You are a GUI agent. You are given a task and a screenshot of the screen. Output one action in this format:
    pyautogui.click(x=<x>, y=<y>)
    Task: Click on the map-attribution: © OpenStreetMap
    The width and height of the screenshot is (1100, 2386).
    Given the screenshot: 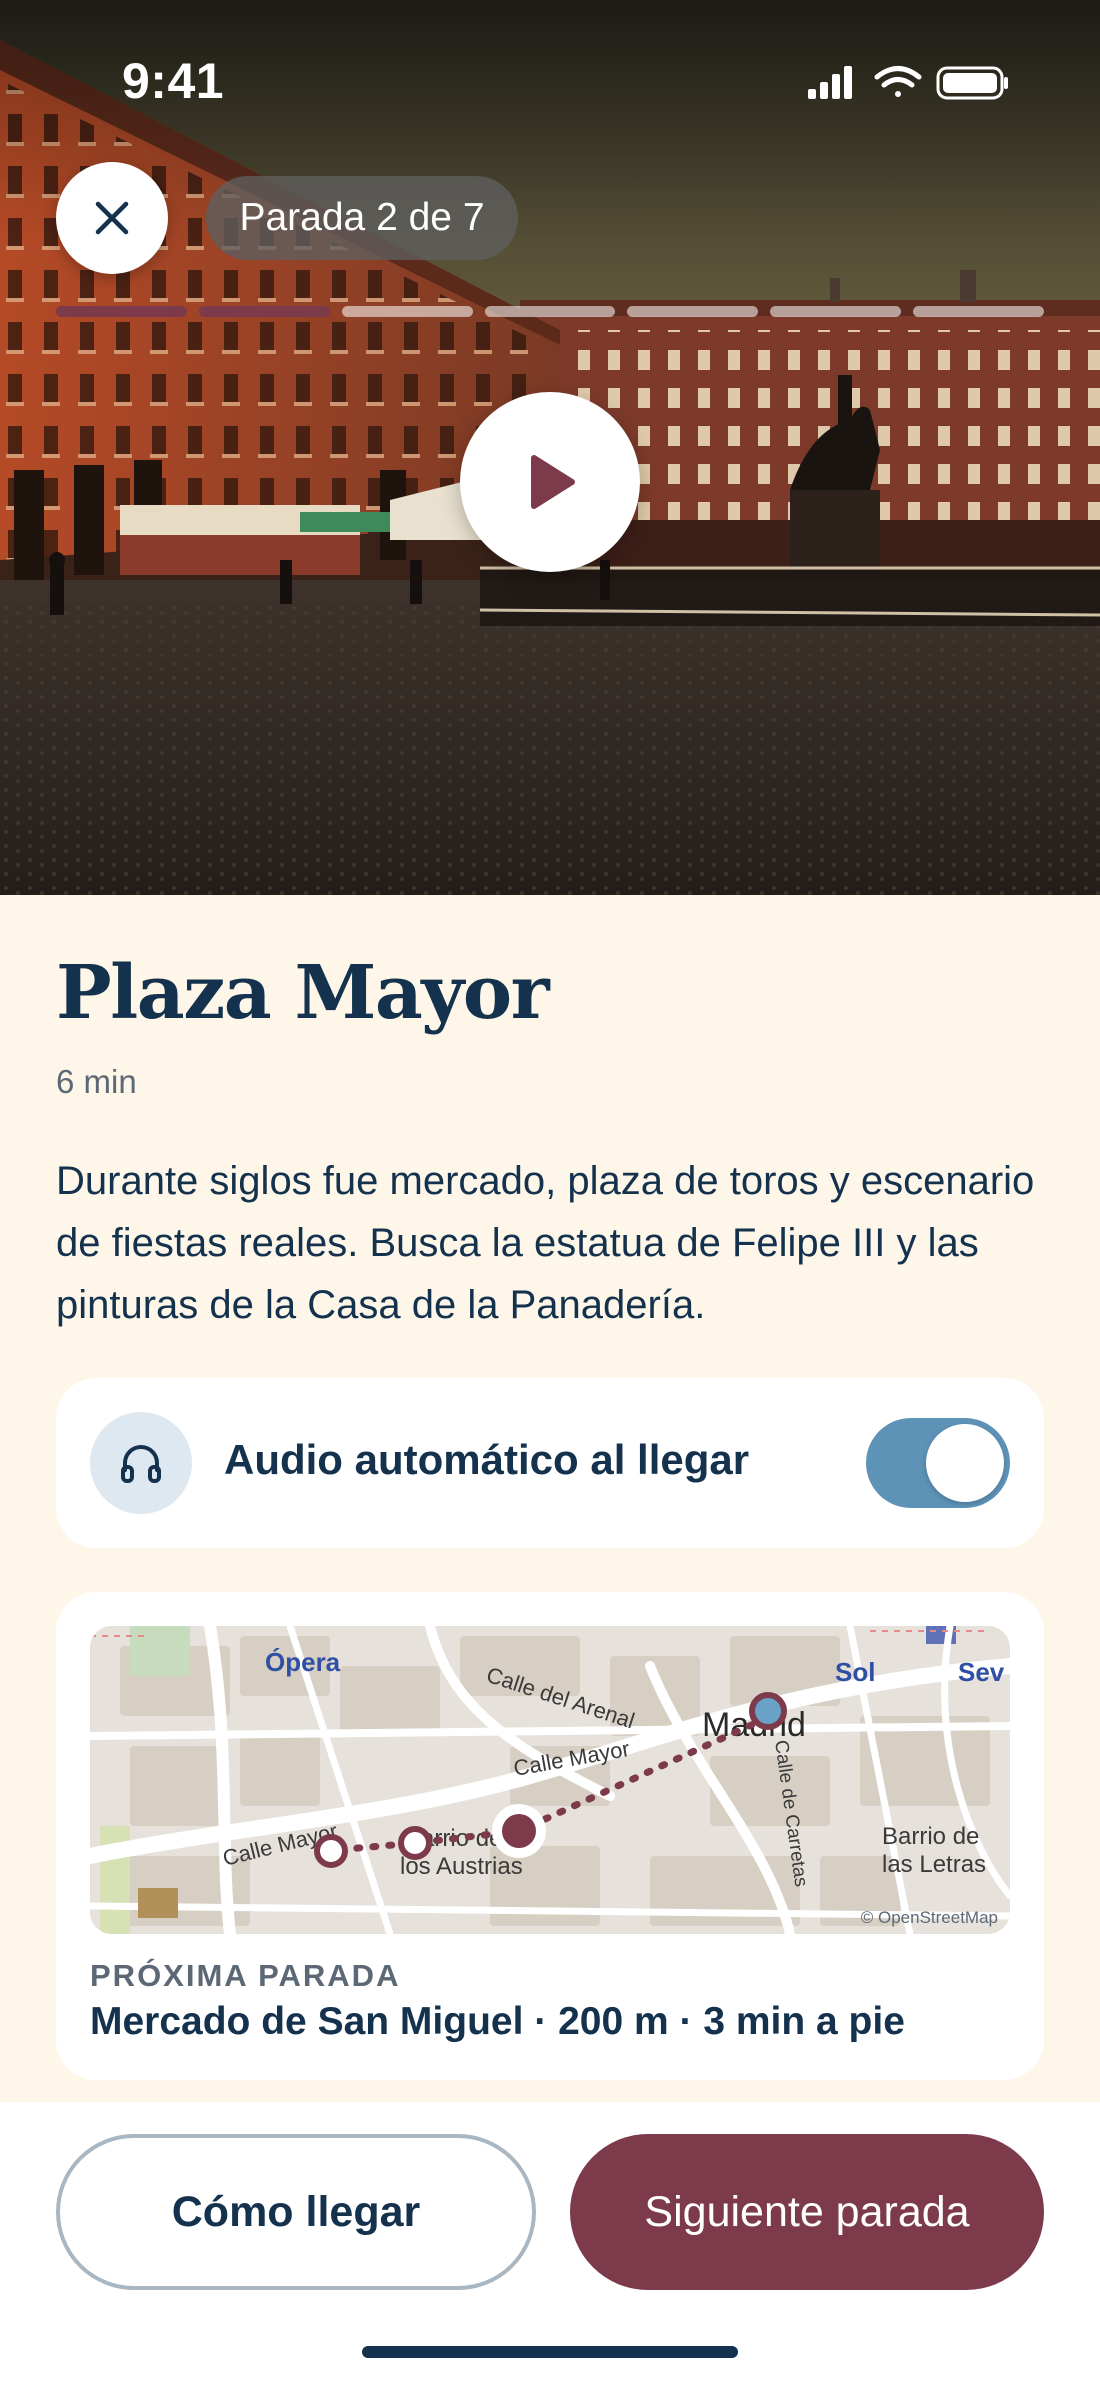 What is the action you would take?
    pyautogui.click(x=929, y=1917)
    